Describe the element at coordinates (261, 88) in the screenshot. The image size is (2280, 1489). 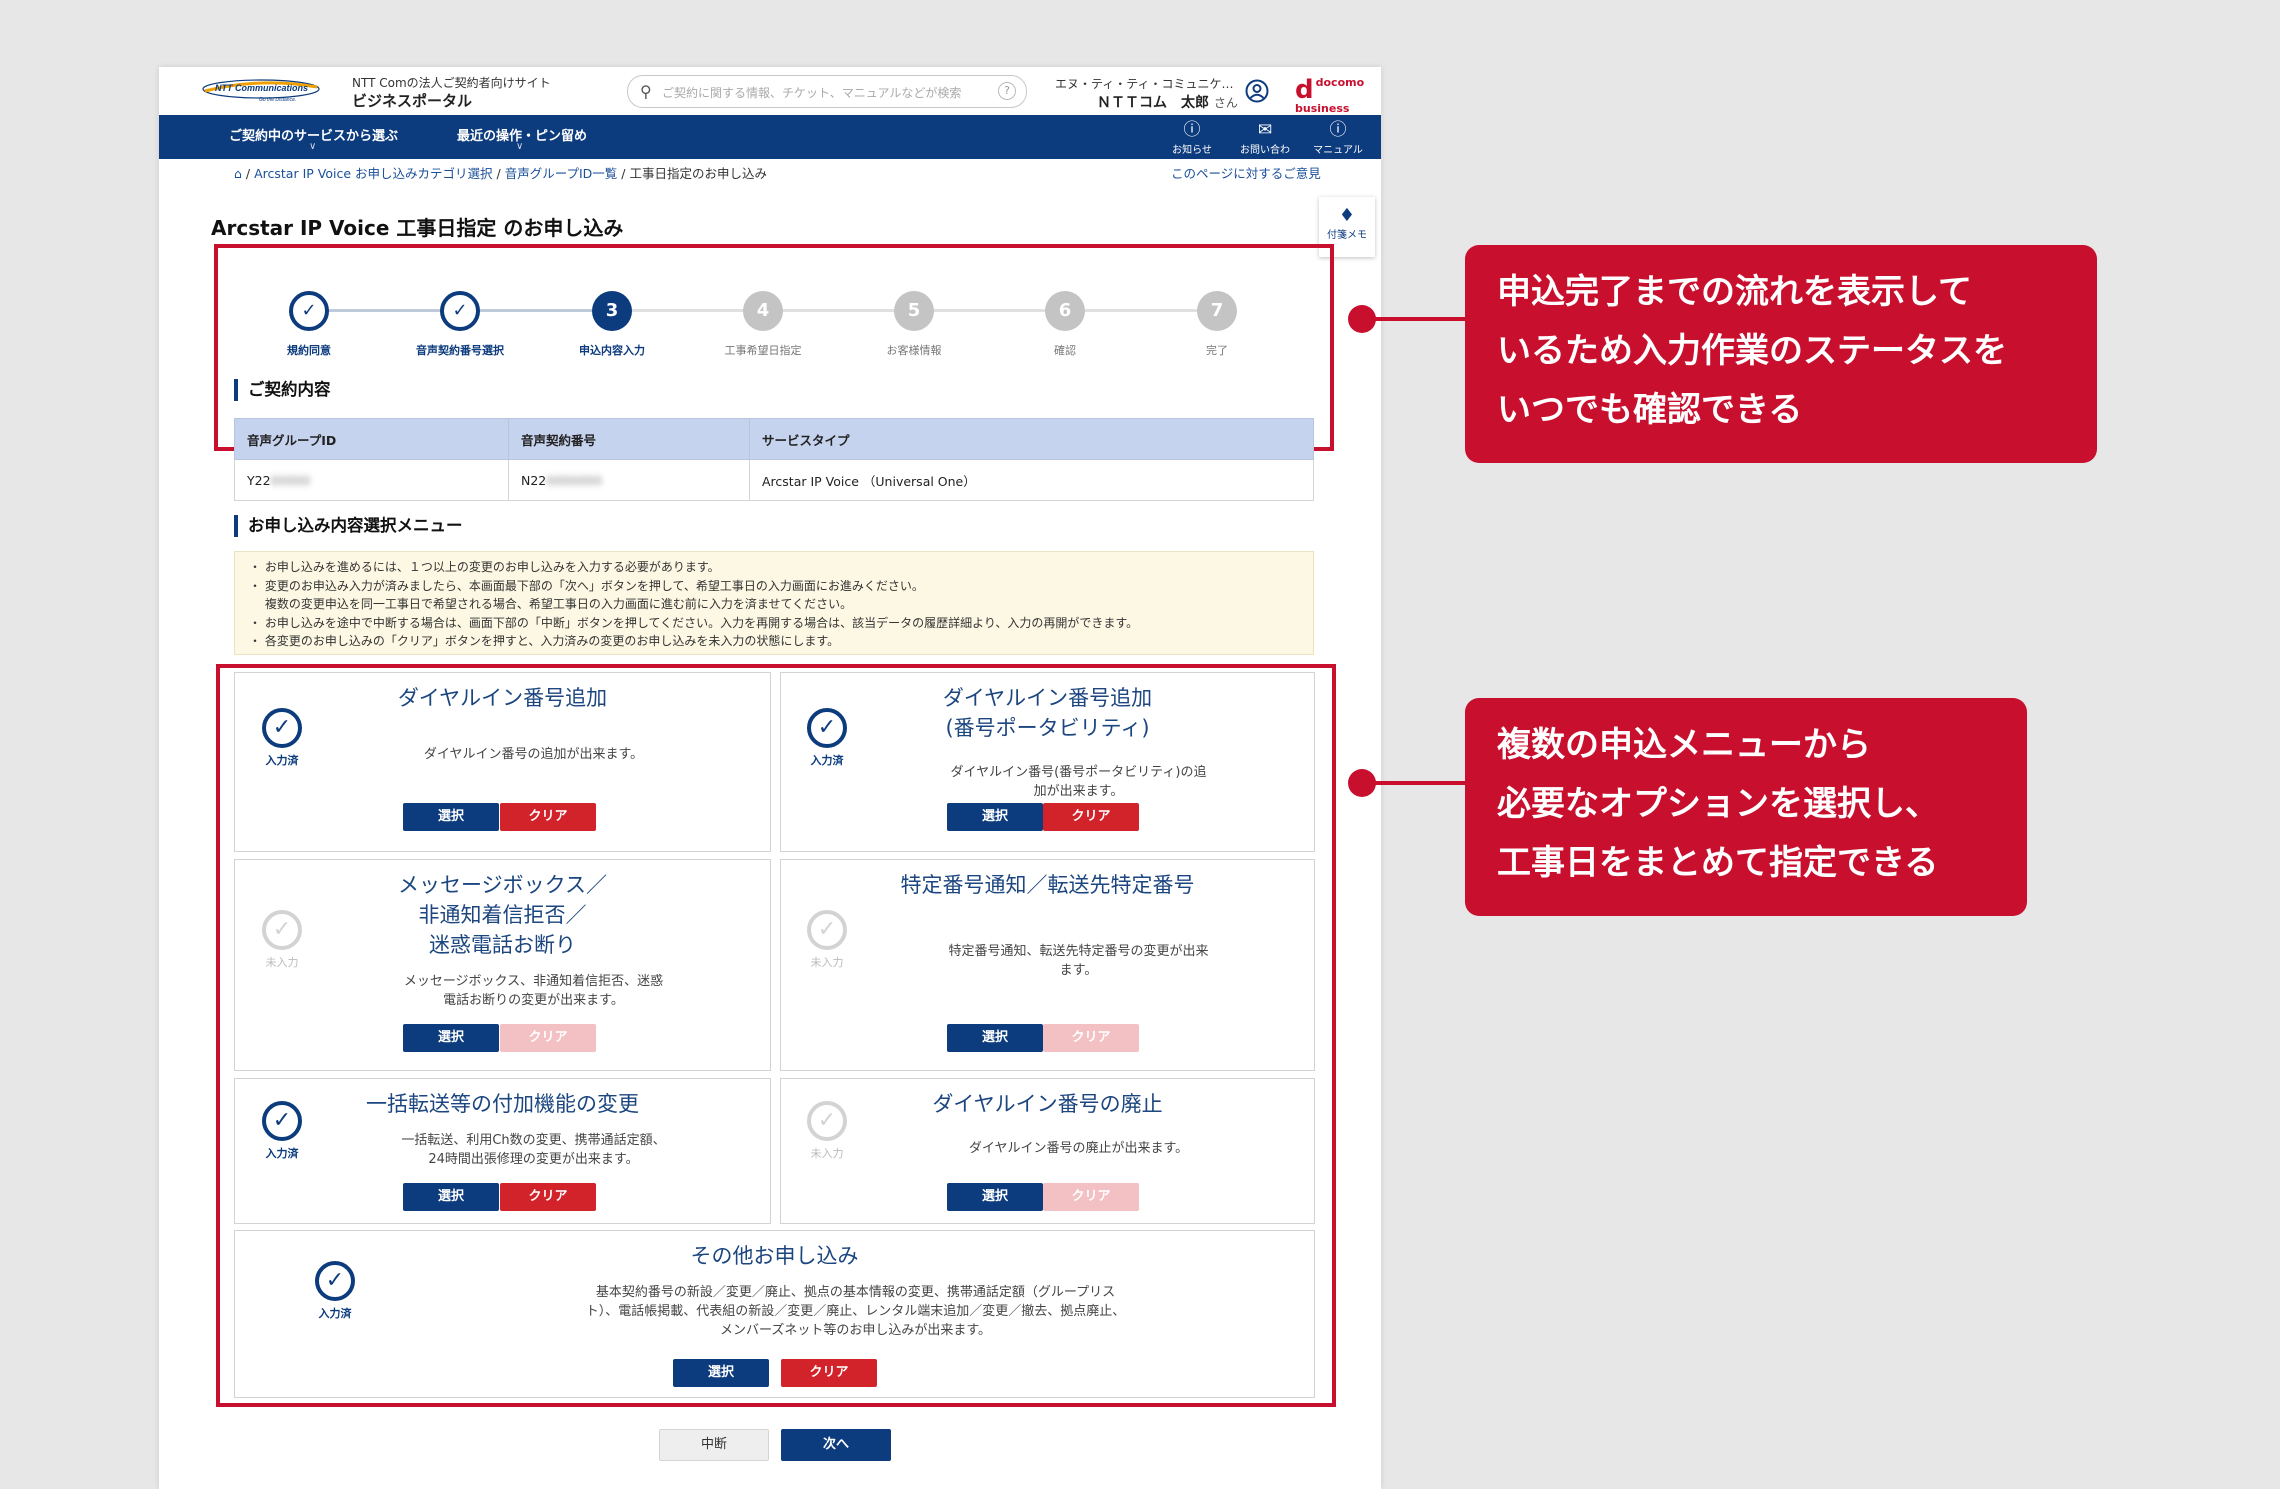
I see `logo-text: NTT Communications` at that location.